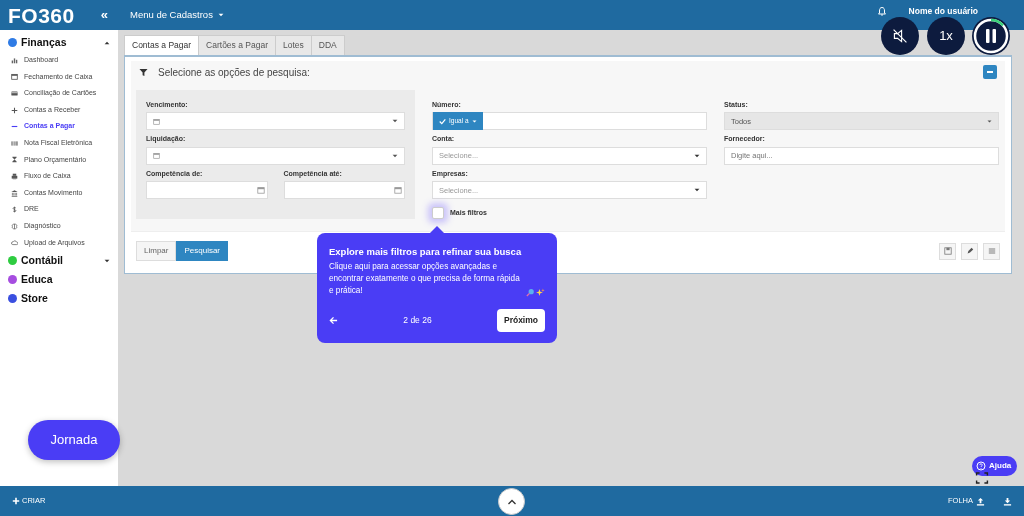 The width and height of the screenshot is (1024, 516). I want to click on menu-dropdown: Menu de Cadastros, so click(177, 15).